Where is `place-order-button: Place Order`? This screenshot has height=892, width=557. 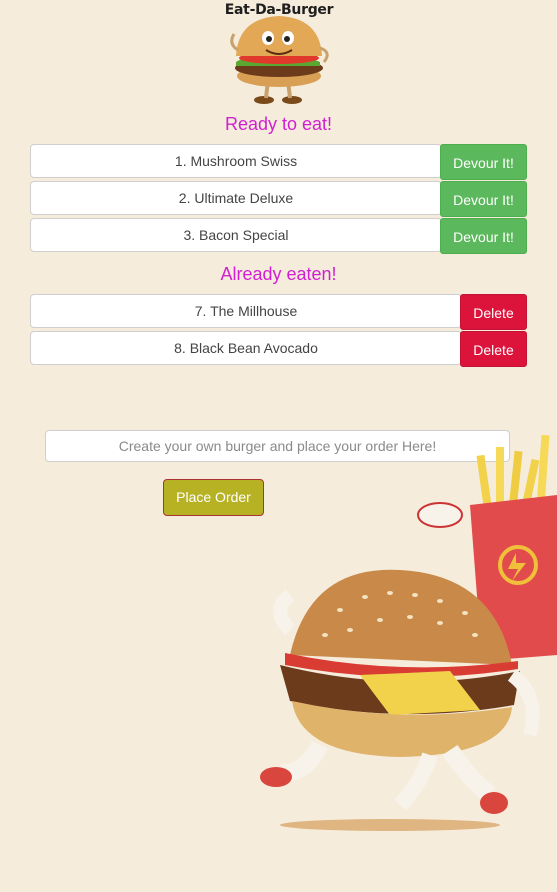
place-order-button: Place Order is located at coordinates (213, 497).